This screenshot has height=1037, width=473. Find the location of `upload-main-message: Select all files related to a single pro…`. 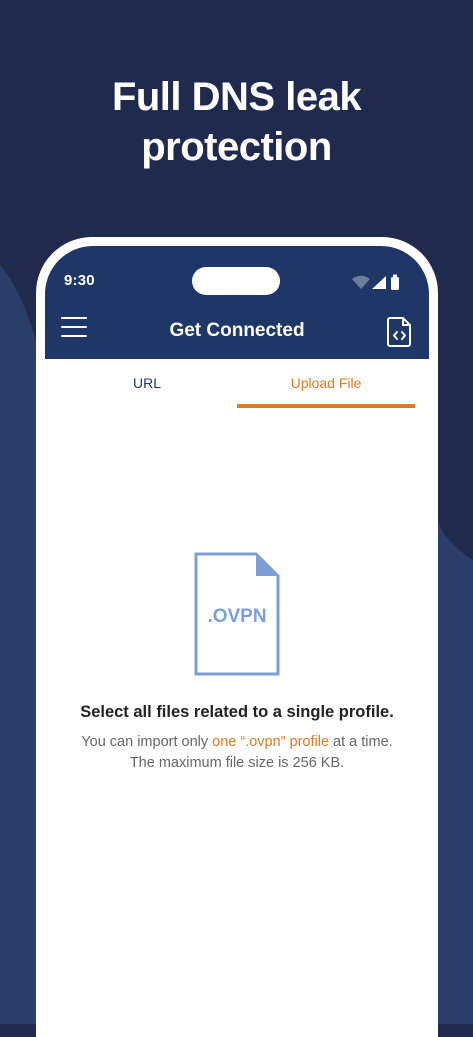

upload-main-message: Select all files related to a single pro… is located at coordinates (237, 712).